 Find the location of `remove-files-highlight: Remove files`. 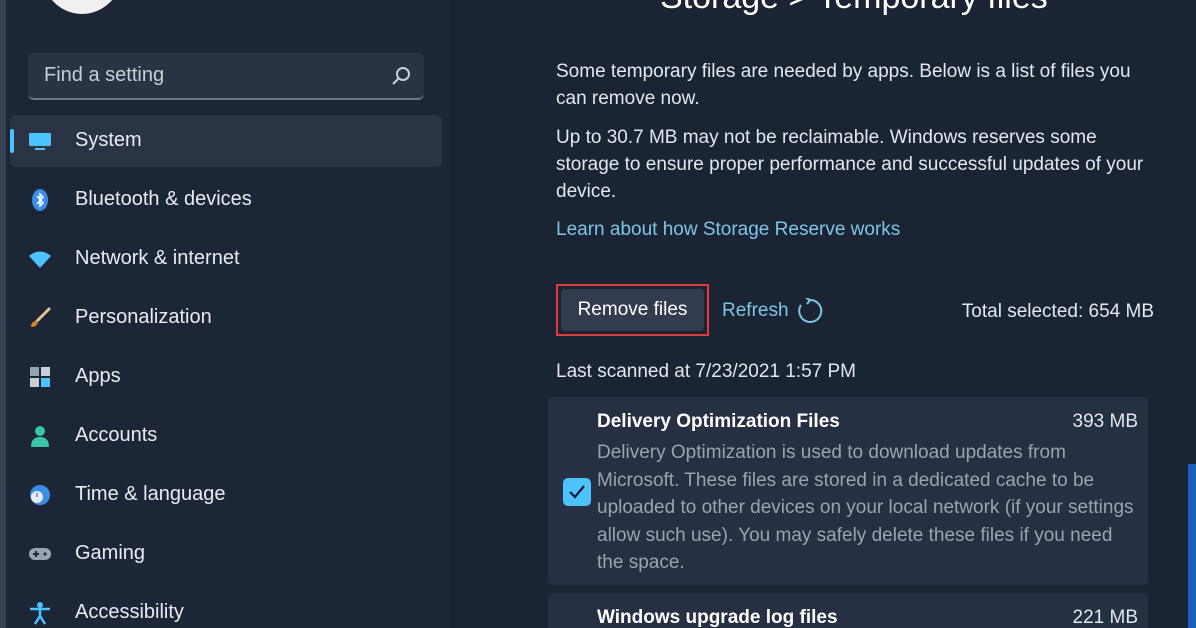

remove-files-highlight: Remove files is located at coordinates (632, 310).